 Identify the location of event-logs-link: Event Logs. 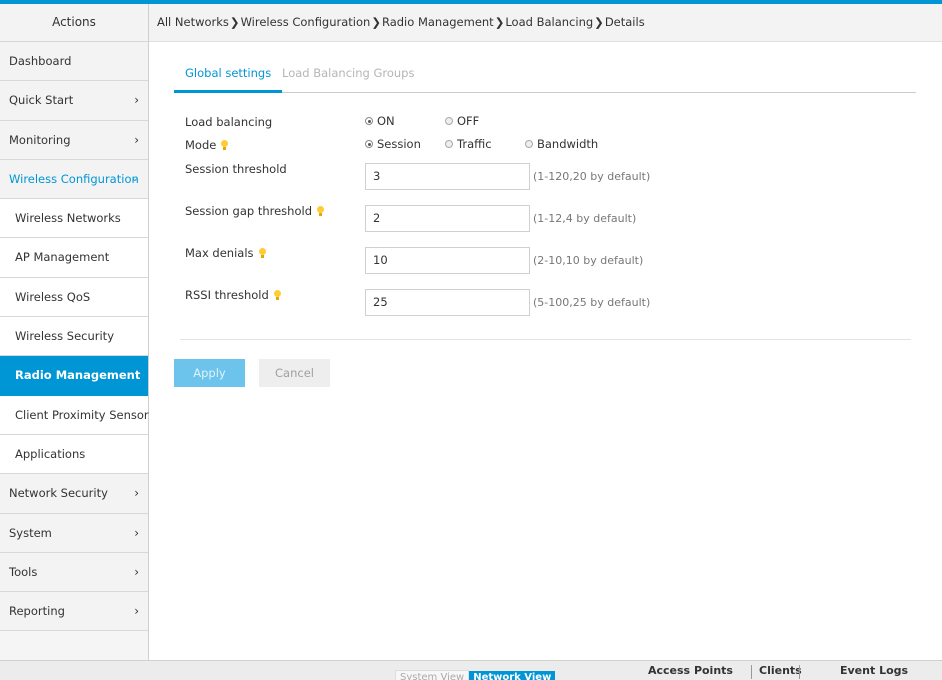
(874, 670).